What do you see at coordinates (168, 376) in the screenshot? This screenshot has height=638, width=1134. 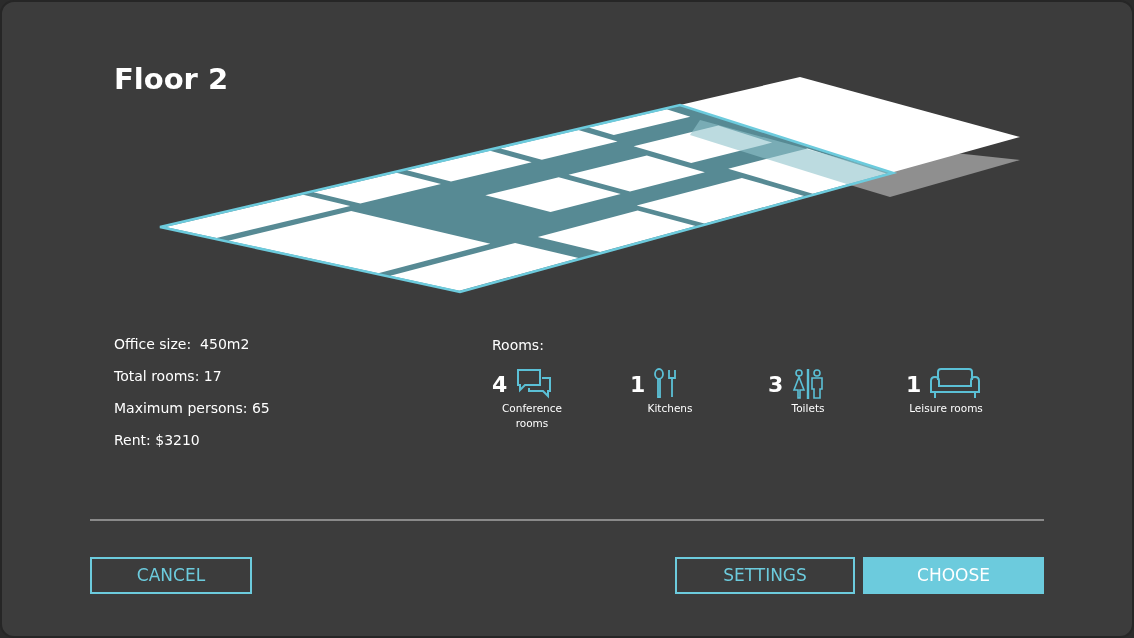 I see `stat-text: Total rooms: 17` at bounding box center [168, 376].